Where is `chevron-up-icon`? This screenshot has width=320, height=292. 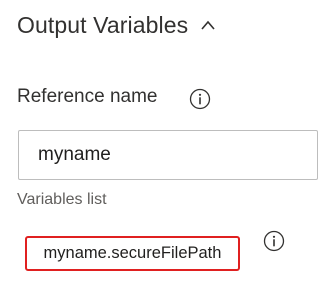 chevron-up-icon is located at coordinates (208, 25).